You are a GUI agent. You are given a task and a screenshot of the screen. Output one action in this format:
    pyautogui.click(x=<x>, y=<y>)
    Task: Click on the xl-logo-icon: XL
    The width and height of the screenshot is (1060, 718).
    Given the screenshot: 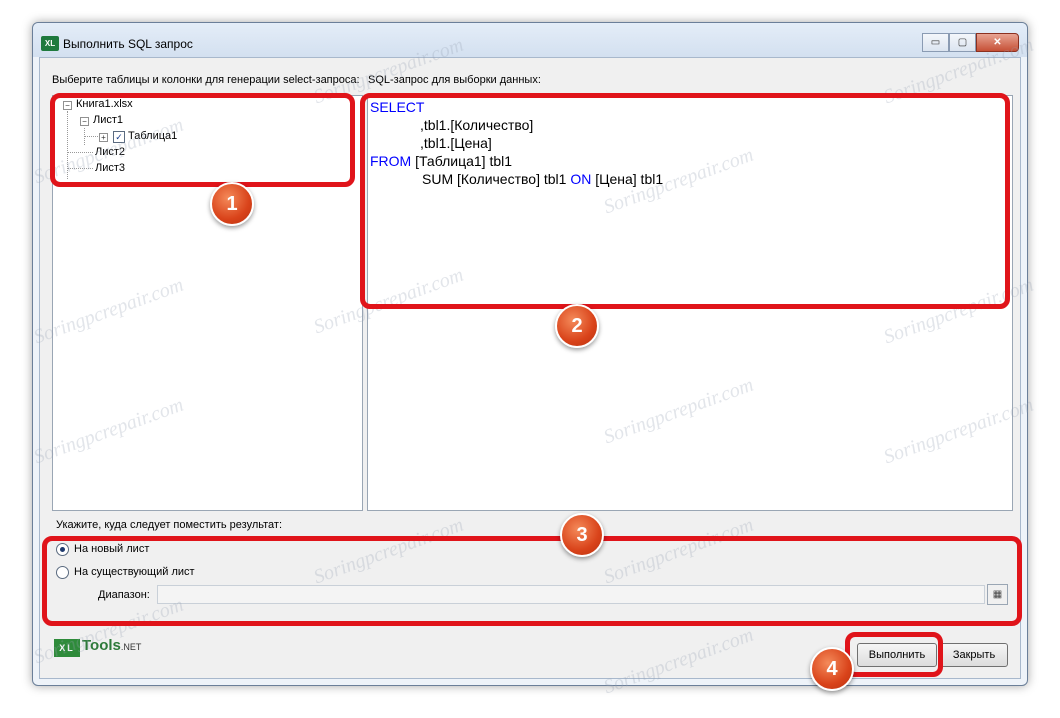 What is the action you would take?
    pyautogui.click(x=67, y=648)
    